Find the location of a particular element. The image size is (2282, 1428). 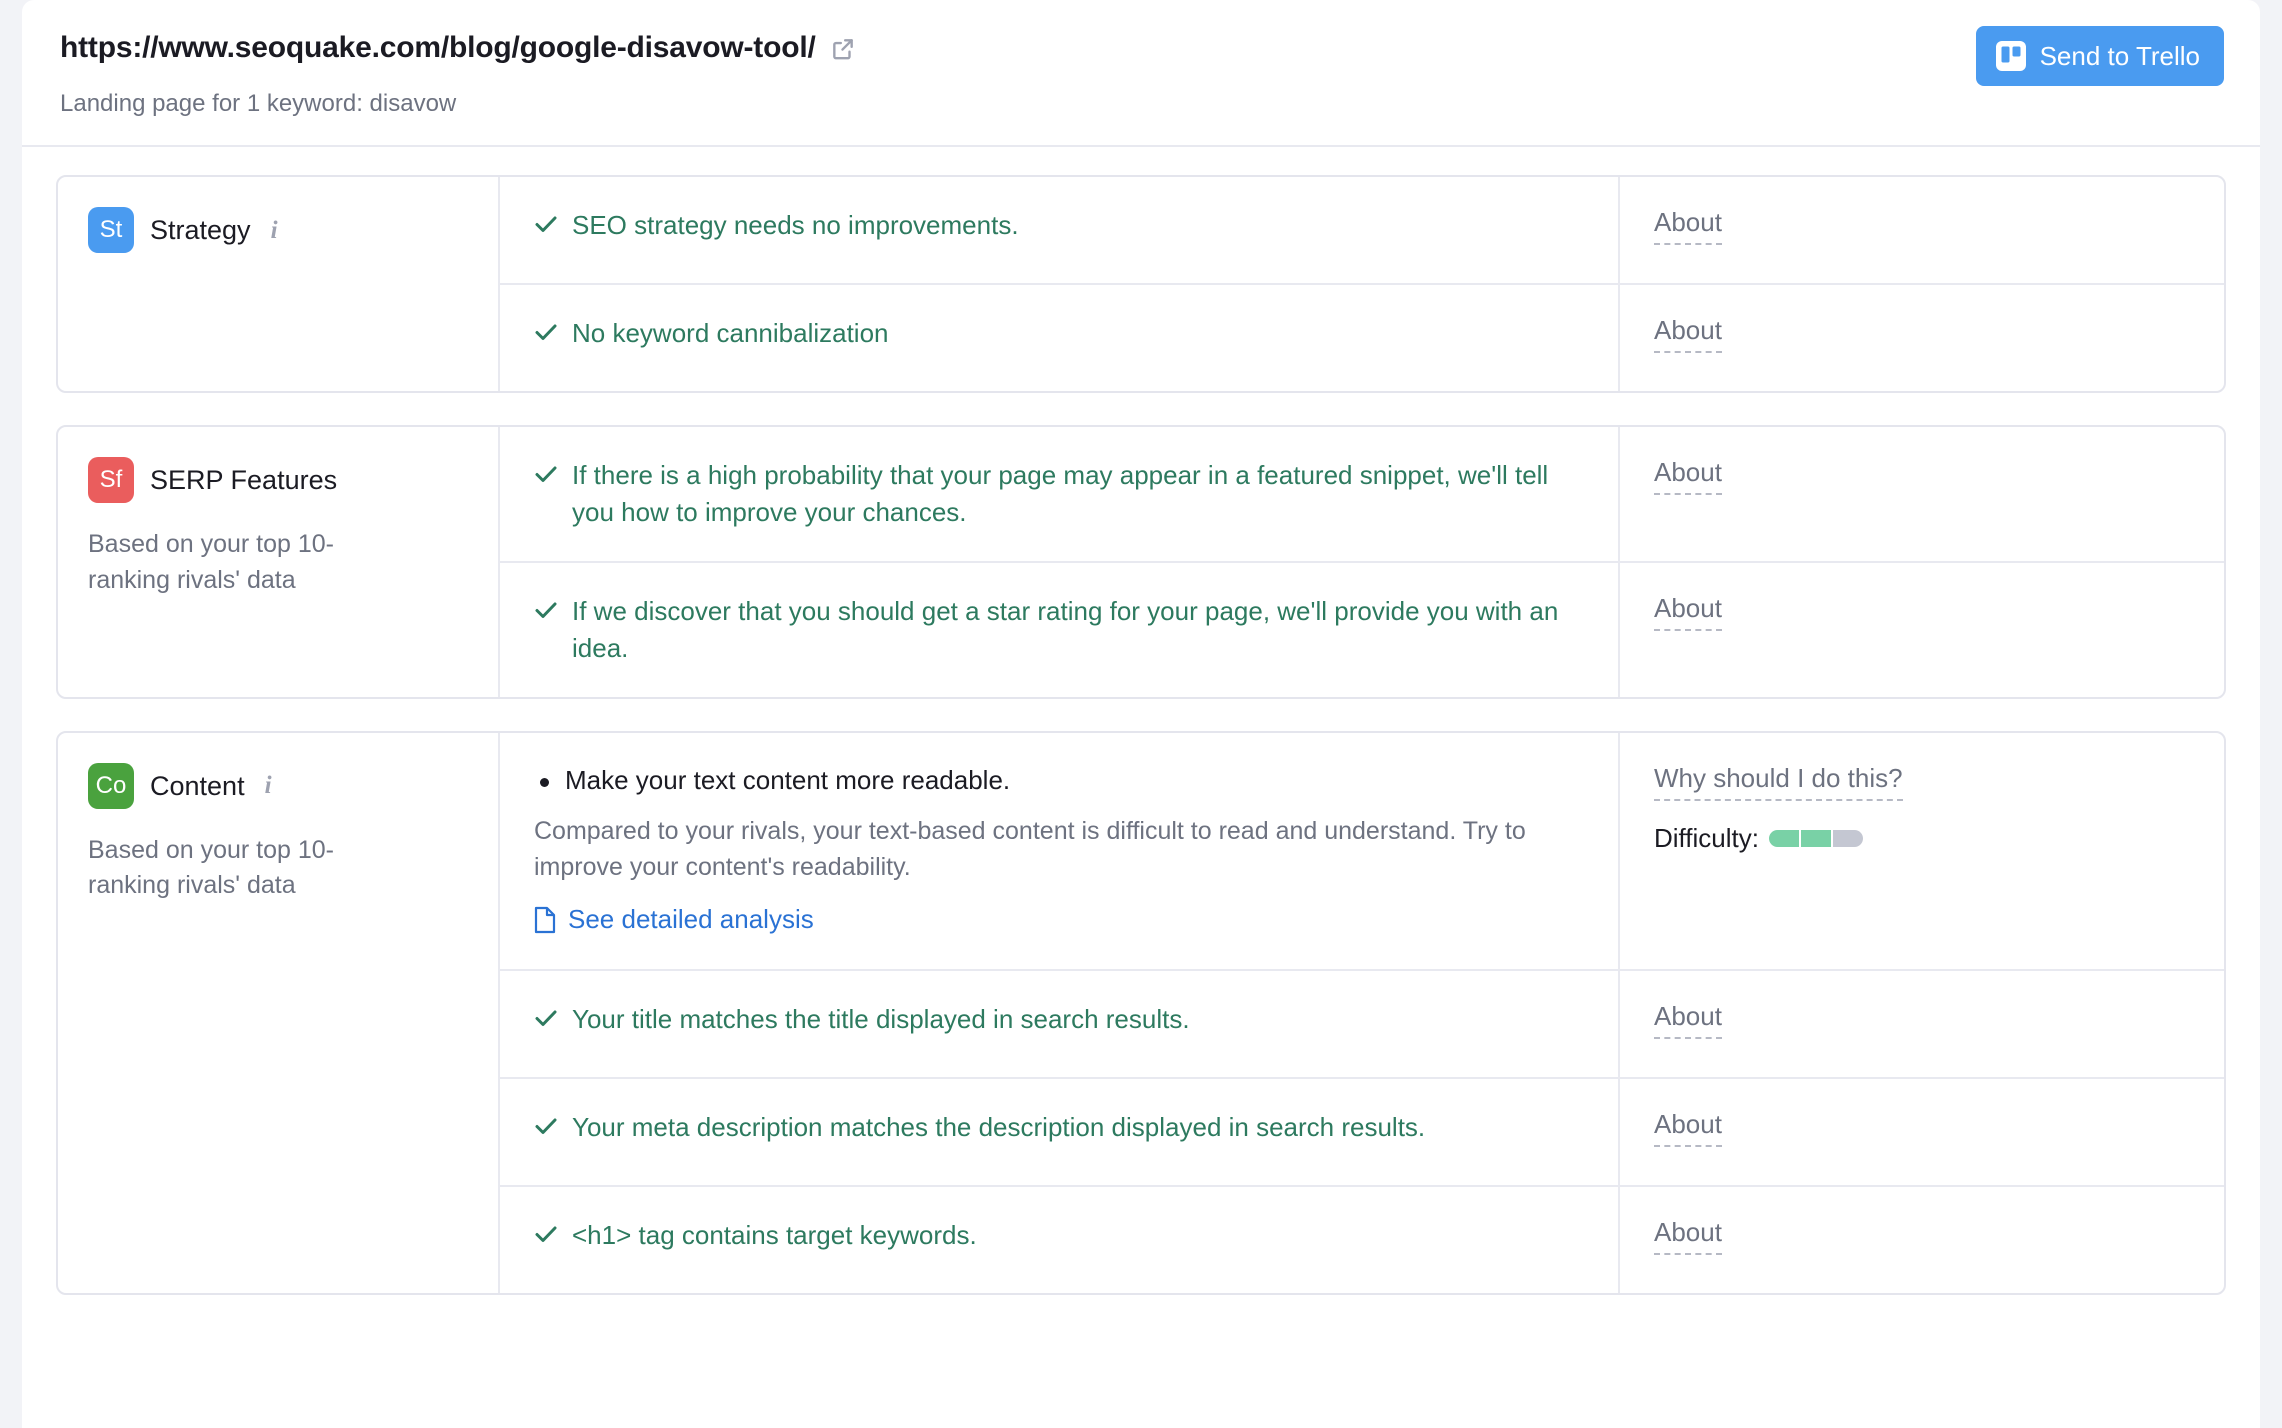

section-title: Content is located at coordinates (197, 785).